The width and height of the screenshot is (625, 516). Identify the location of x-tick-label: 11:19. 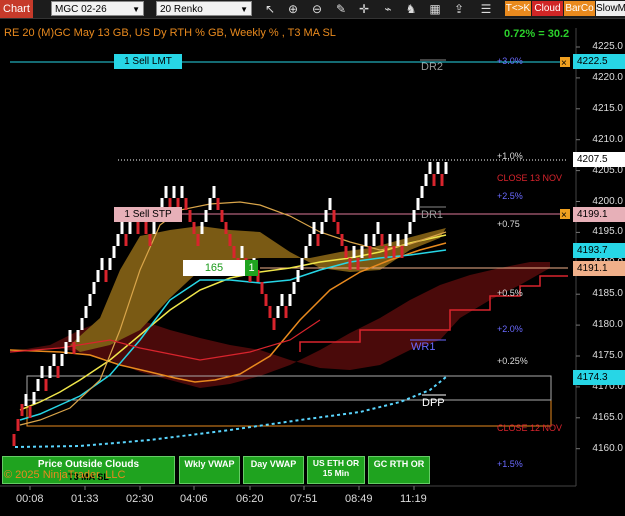
(413, 499).